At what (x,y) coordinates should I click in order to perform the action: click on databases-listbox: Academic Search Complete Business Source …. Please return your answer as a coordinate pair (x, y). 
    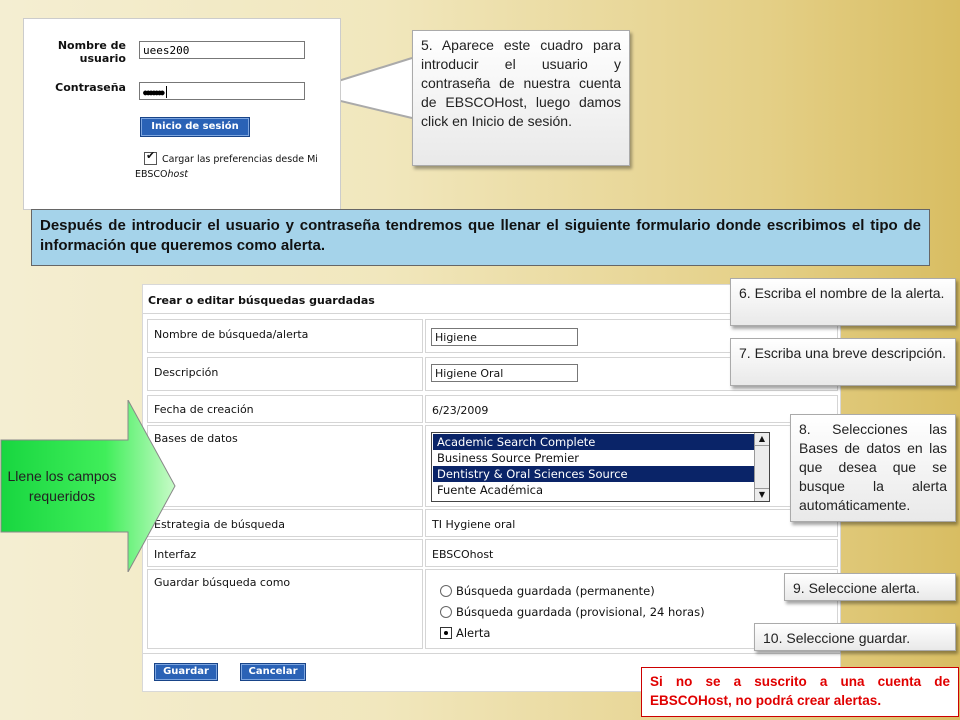
    Looking at the image, I should click on (600, 467).